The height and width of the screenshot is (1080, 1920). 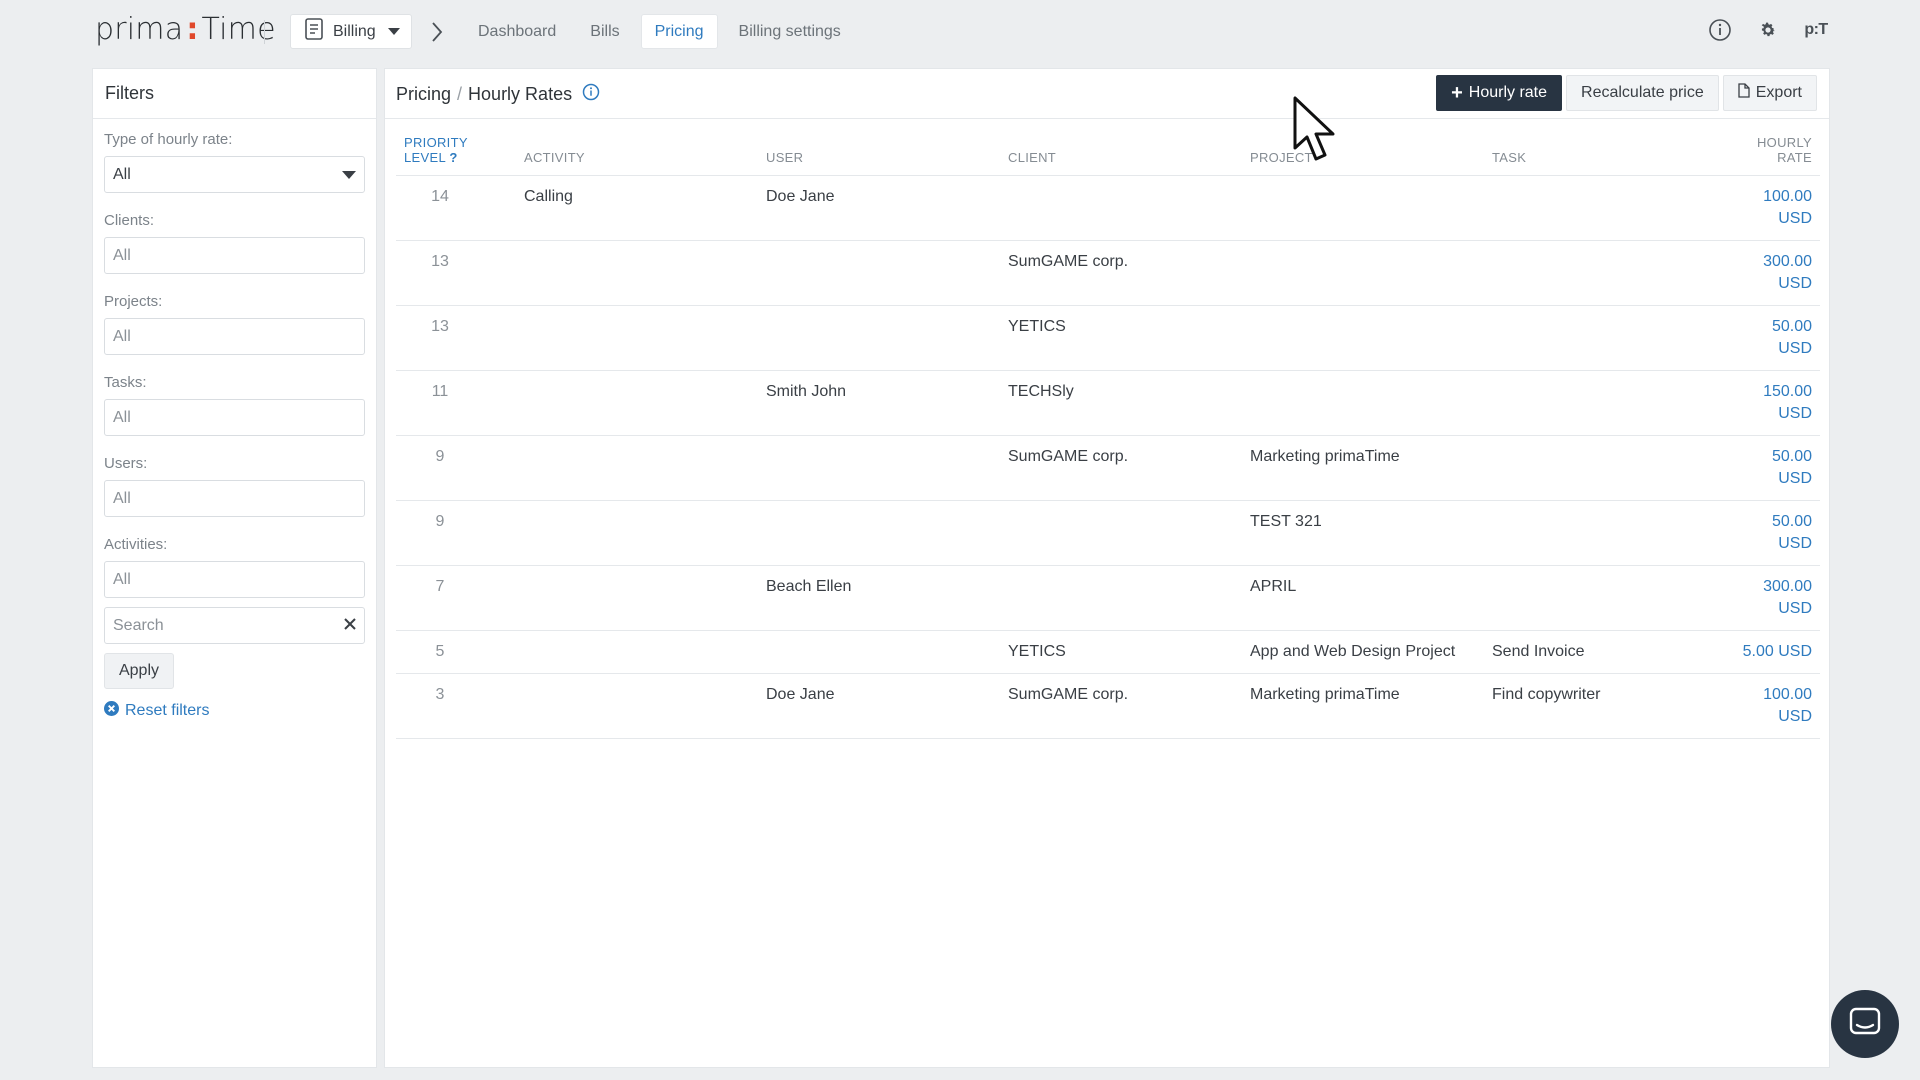 What do you see at coordinates (139, 671) in the screenshot?
I see `apply-button: Apply` at bounding box center [139, 671].